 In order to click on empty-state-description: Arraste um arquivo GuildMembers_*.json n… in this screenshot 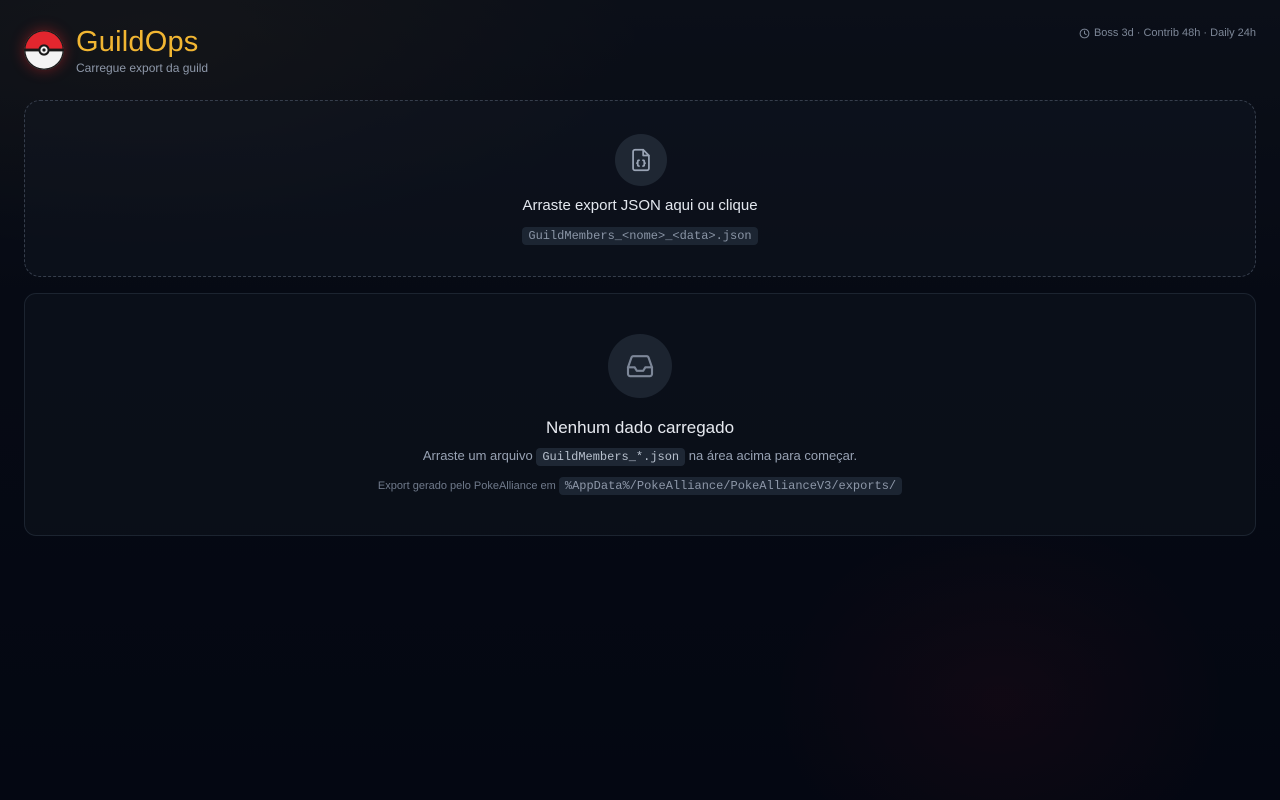, I will do `click(640, 456)`.